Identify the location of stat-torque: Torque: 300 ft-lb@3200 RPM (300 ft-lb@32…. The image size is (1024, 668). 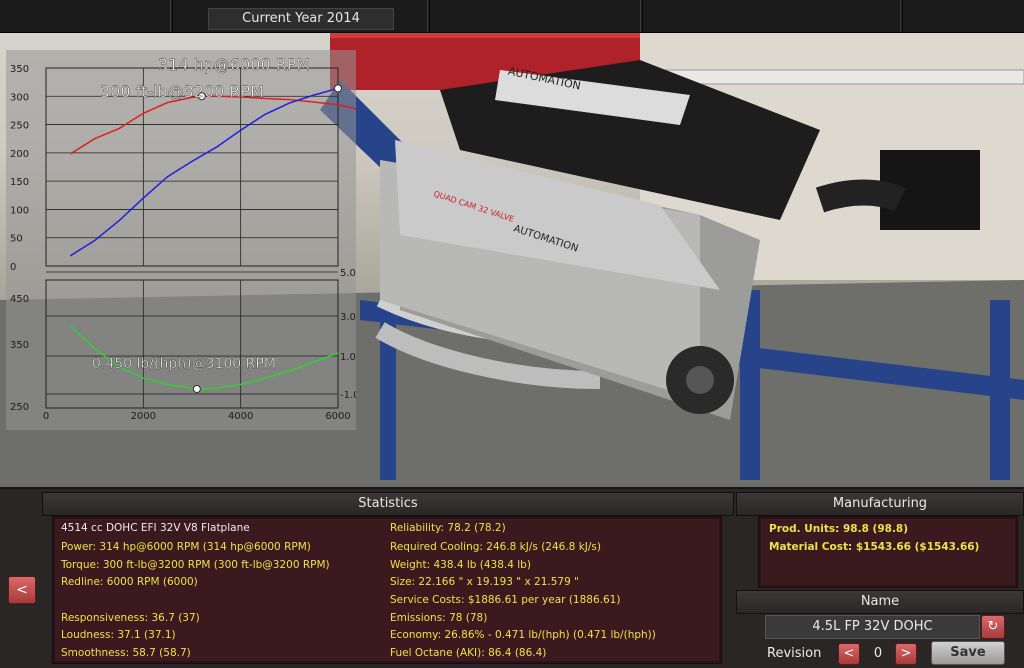
(195, 565).